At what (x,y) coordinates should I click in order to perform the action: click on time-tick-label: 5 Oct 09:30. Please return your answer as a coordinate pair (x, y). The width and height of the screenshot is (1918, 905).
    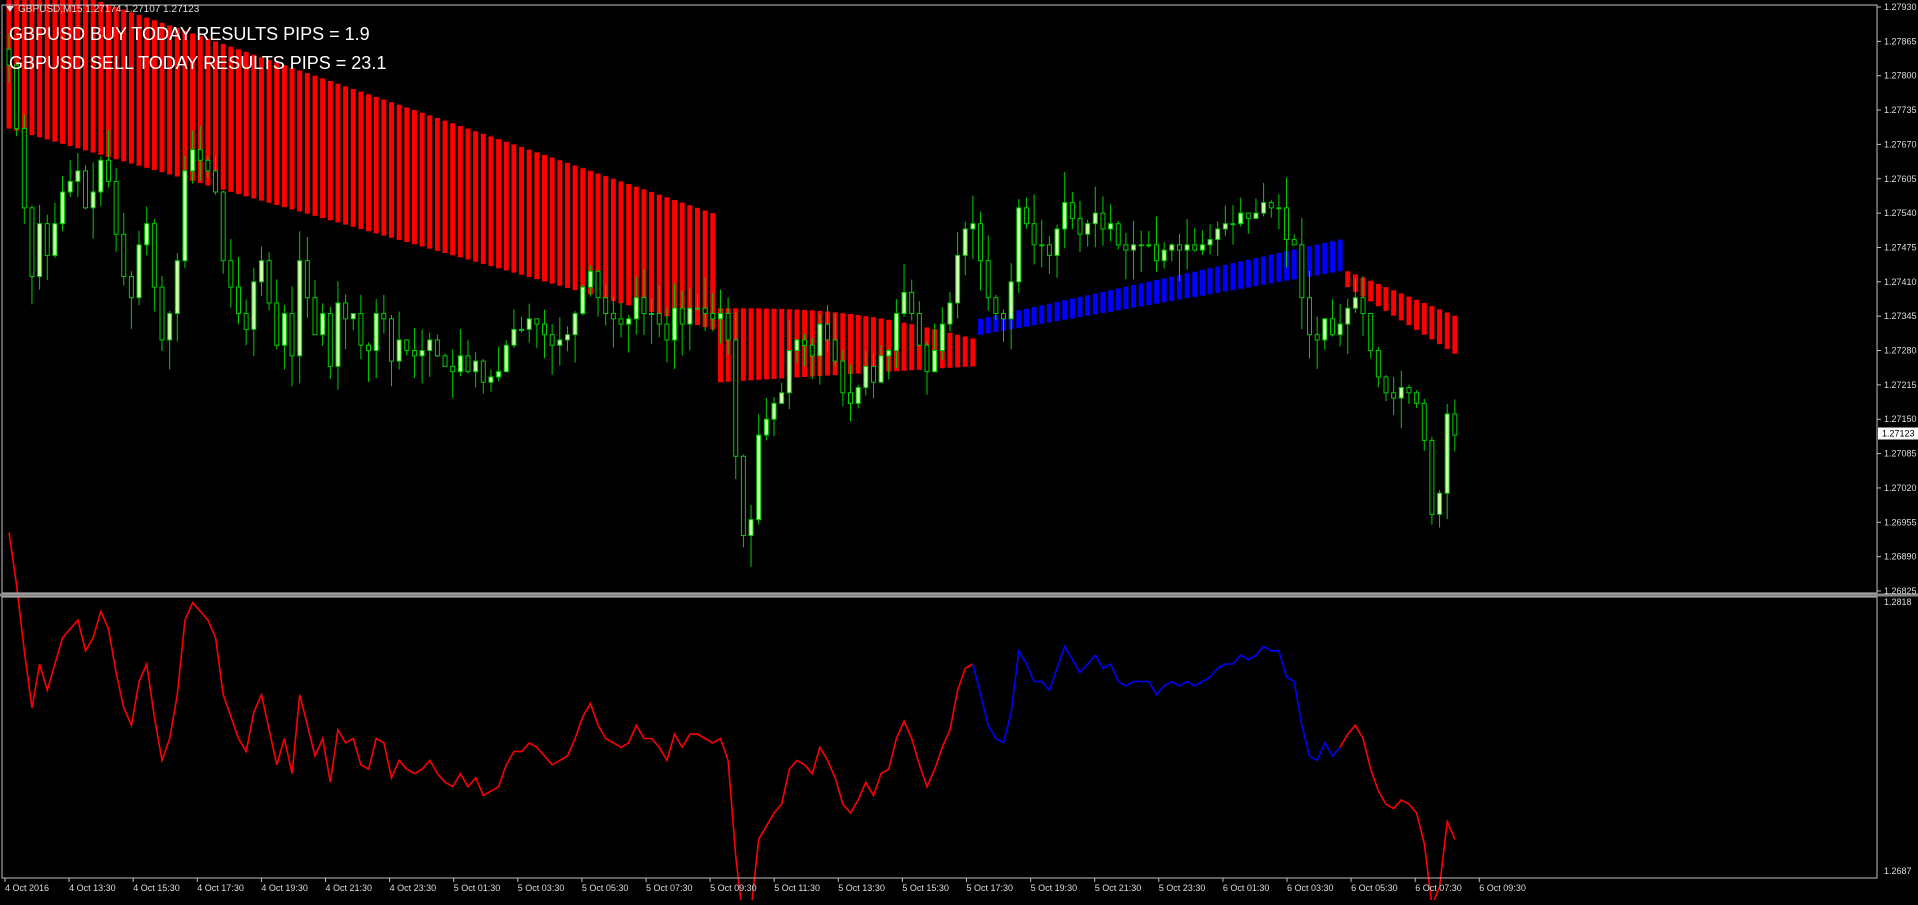
    Looking at the image, I should click on (733, 888).